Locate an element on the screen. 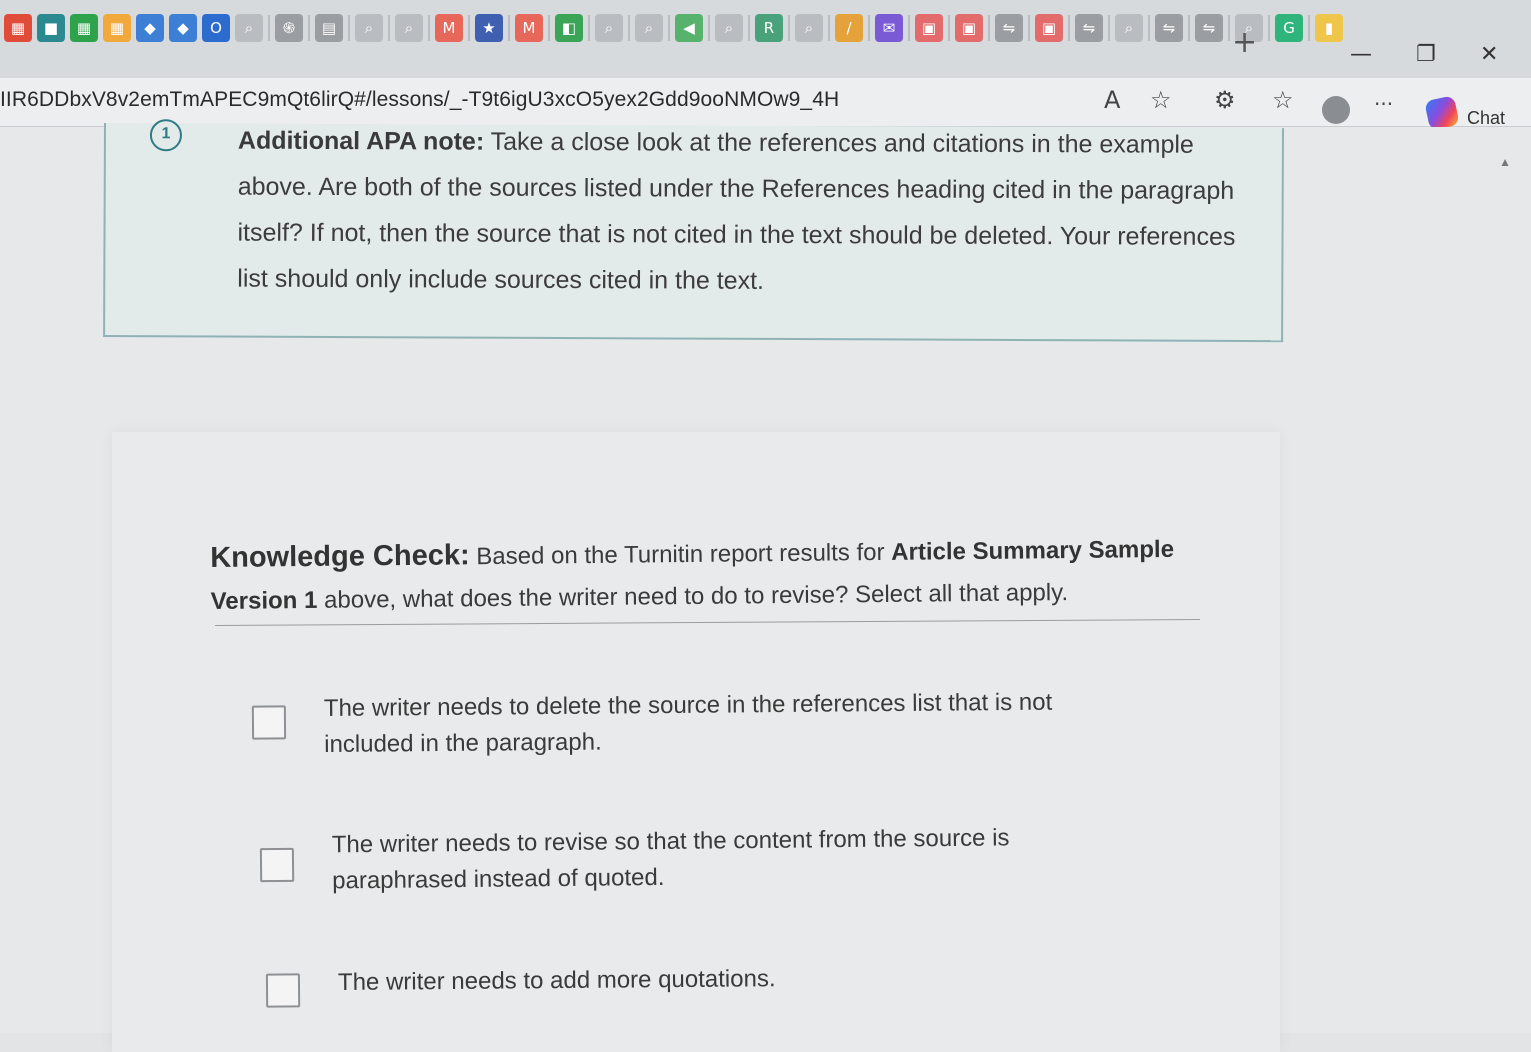 The width and height of the screenshot is (1531, 1052). favorite-star-icon: ☆ is located at coordinates (1161, 100).